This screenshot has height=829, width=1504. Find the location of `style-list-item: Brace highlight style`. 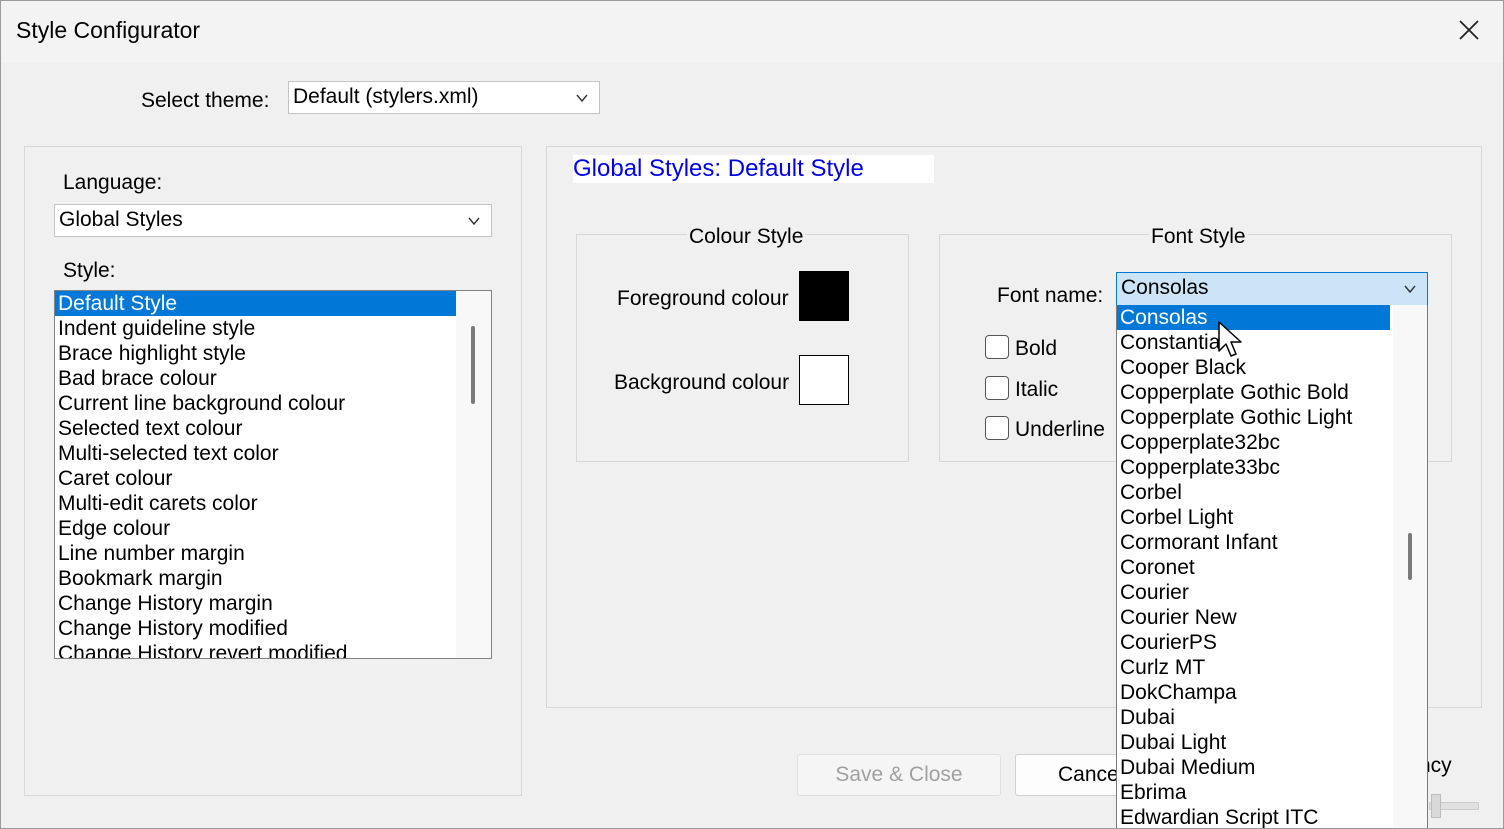

style-list-item: Brace highlight style is located at coordinates (255, 353).